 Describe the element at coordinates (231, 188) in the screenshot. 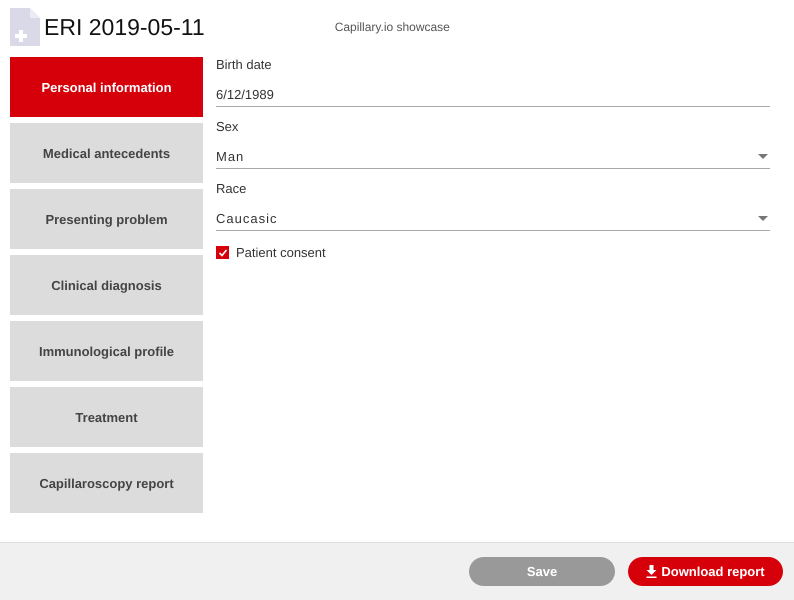

I see `field-label: Race` at that location.